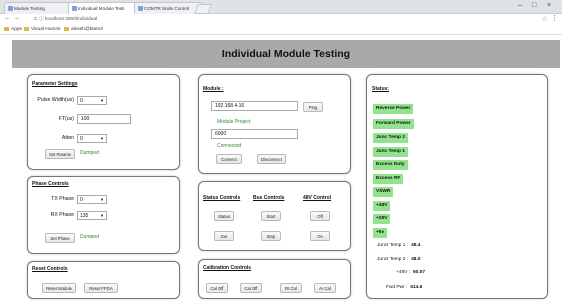  I want to click on cal-button-1: Cal Off, so click(217, 288).